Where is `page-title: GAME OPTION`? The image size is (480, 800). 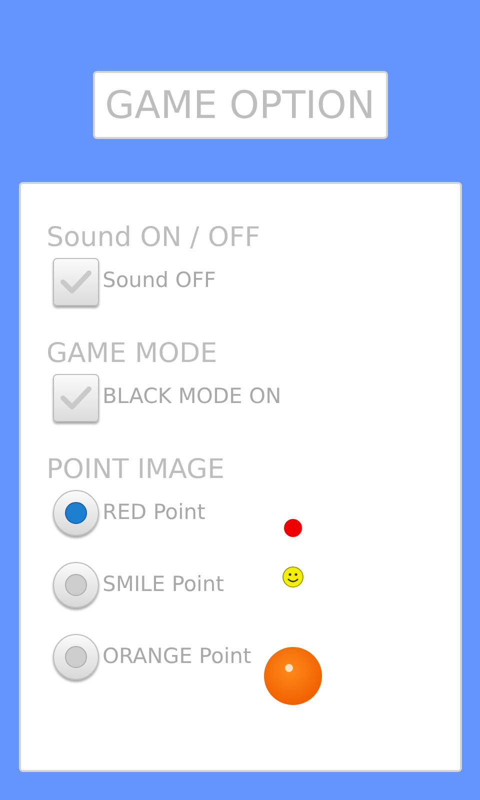
page-title: GAME OPTION is located at coordinates (240, 105).